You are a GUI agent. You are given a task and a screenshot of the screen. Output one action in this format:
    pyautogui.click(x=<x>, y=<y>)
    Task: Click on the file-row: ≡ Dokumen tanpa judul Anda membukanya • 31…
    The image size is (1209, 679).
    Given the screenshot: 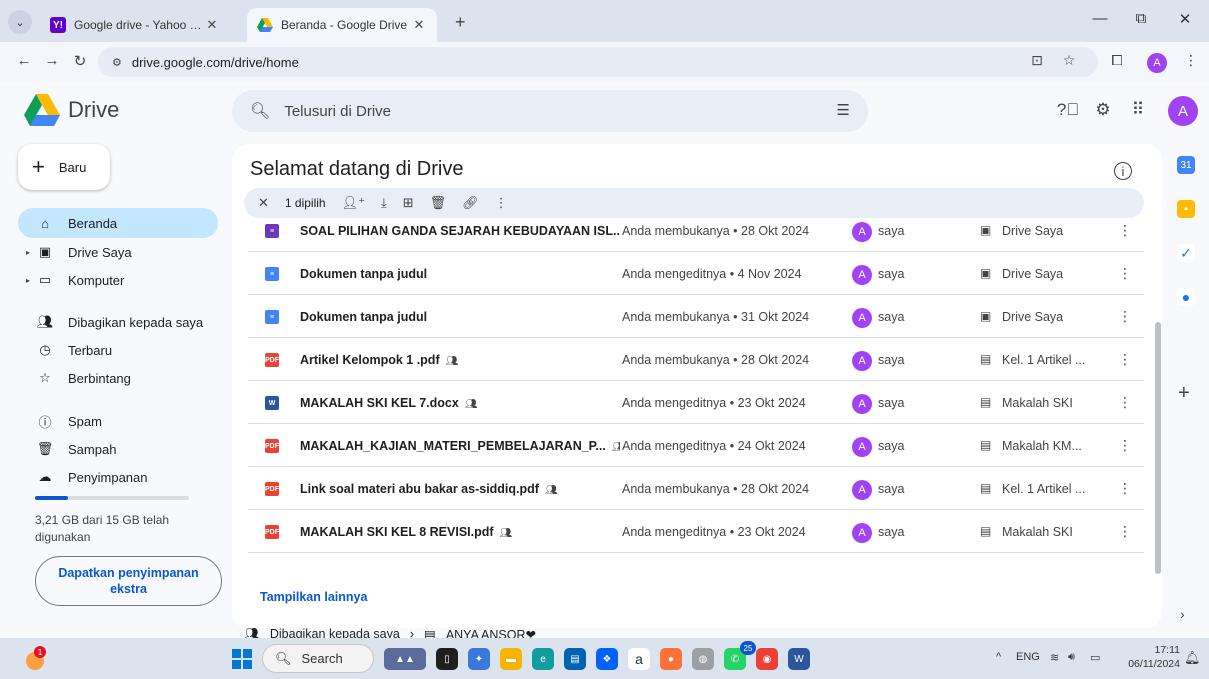 What is the action you would take?
    pyautogui.click(x=696, y=317)
    